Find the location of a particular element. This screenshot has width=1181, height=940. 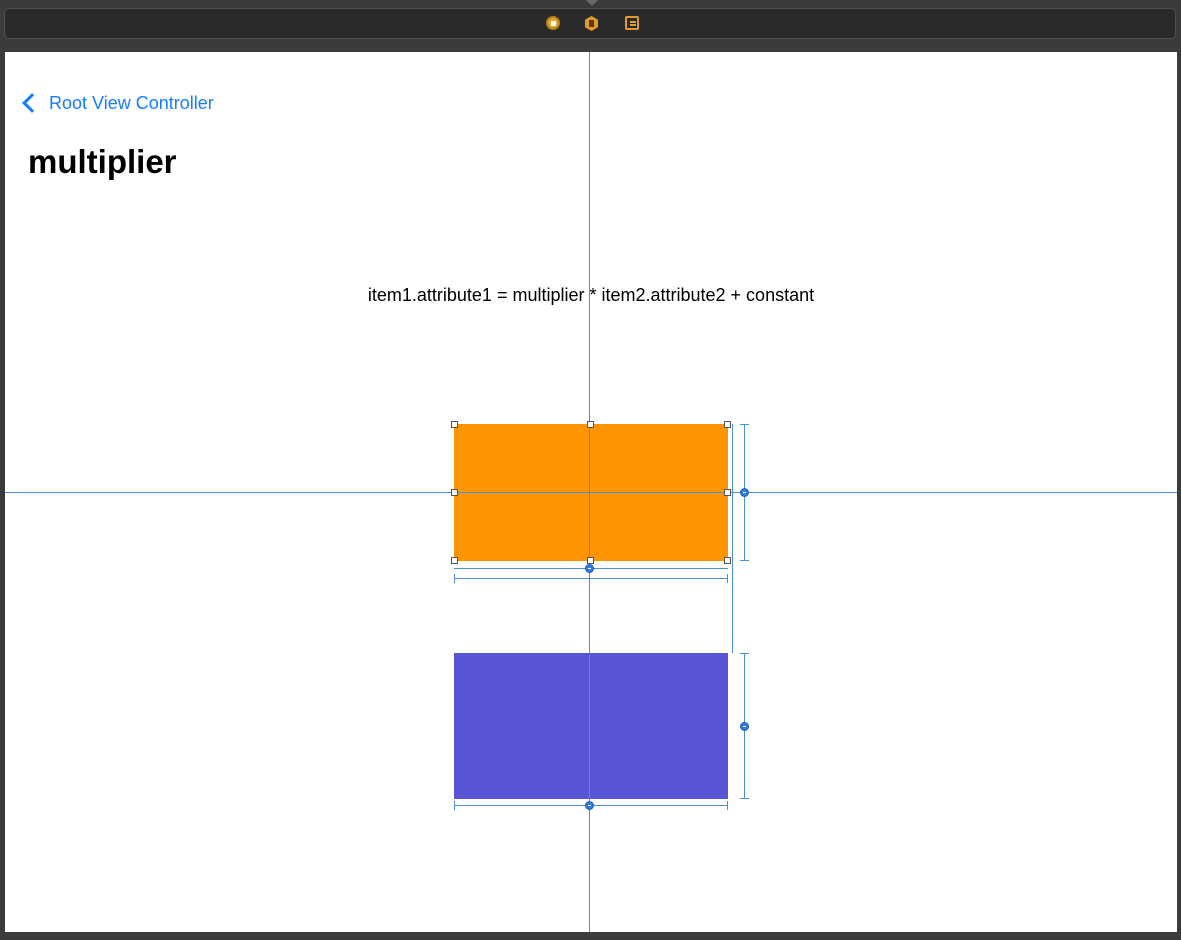

page-title: multiplier is located at coordinates (102, 161).